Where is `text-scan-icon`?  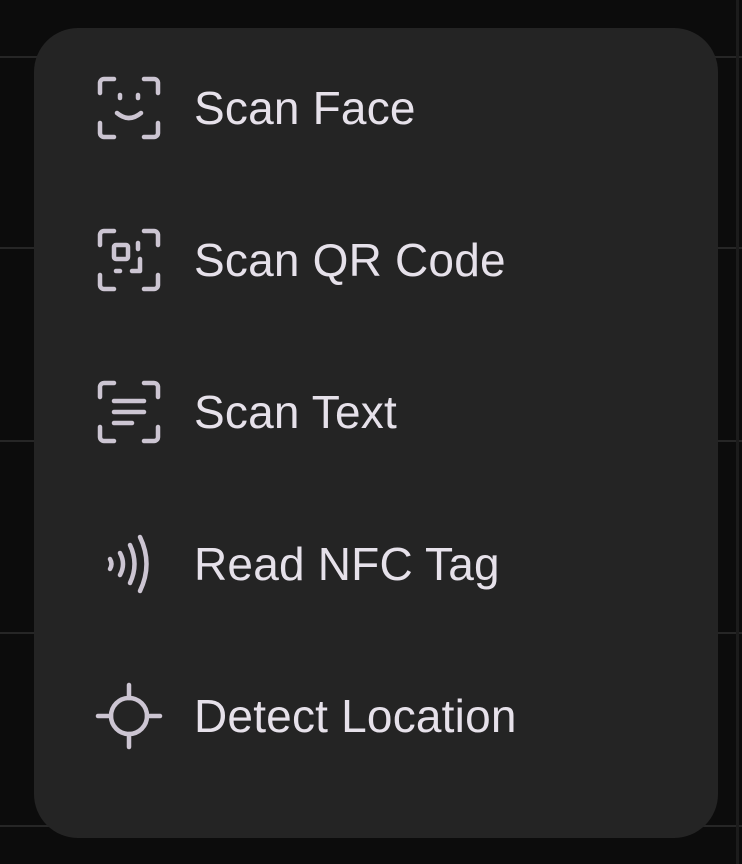
text-scan-icon is located at coordinates (129, 412).